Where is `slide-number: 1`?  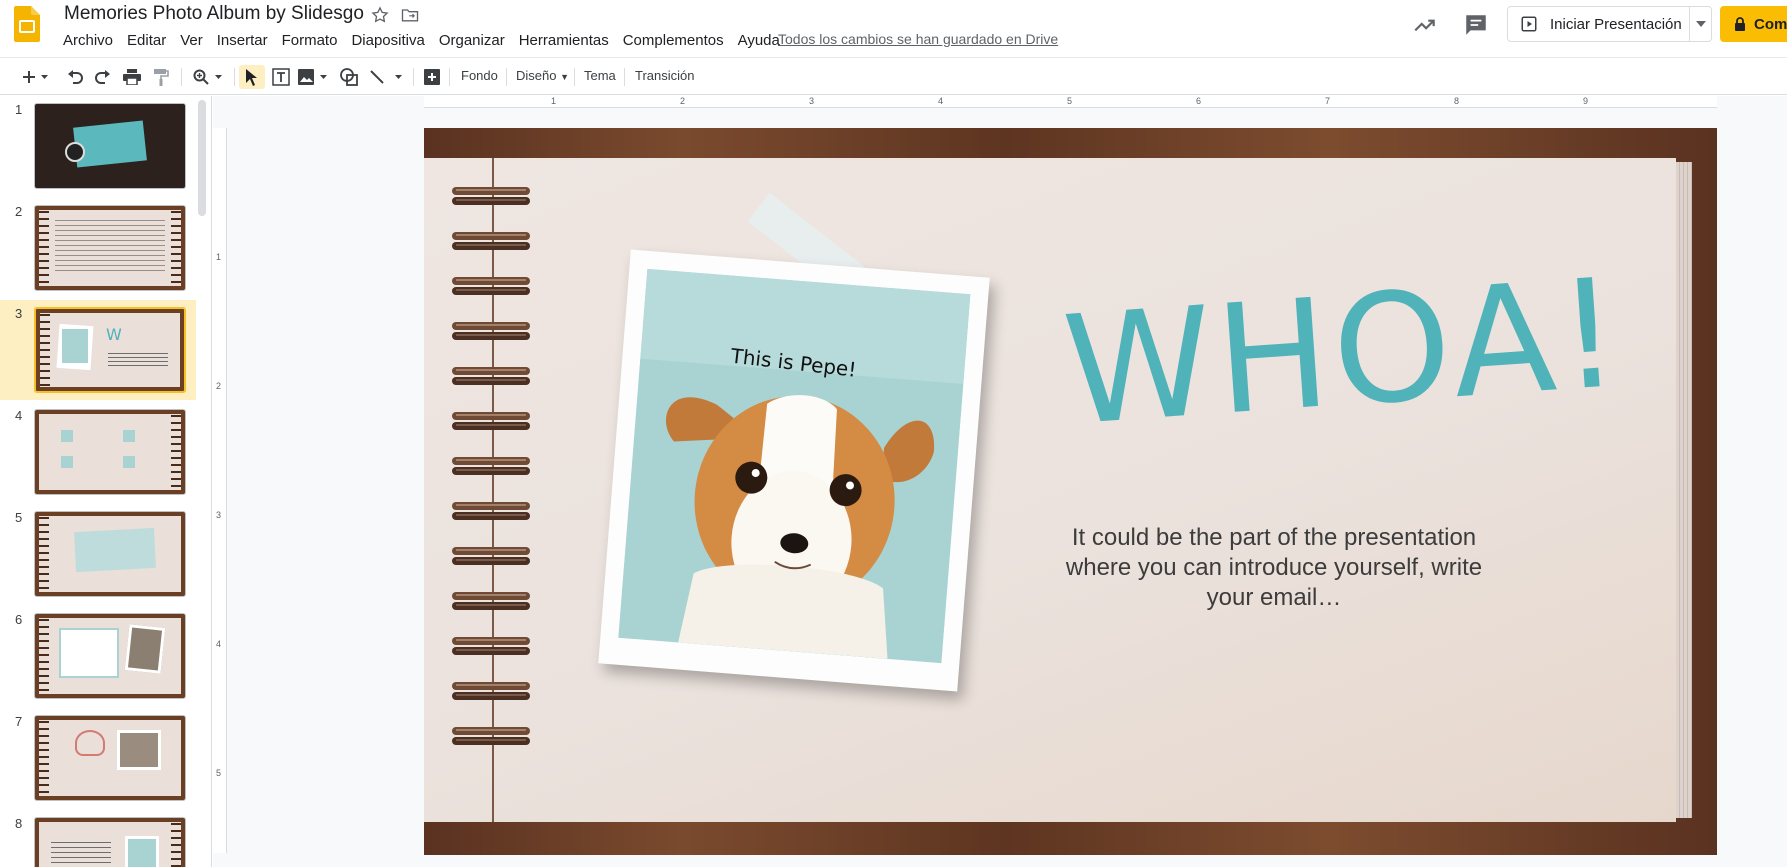 slide-number: 1 is located at coordinates (19, 109).